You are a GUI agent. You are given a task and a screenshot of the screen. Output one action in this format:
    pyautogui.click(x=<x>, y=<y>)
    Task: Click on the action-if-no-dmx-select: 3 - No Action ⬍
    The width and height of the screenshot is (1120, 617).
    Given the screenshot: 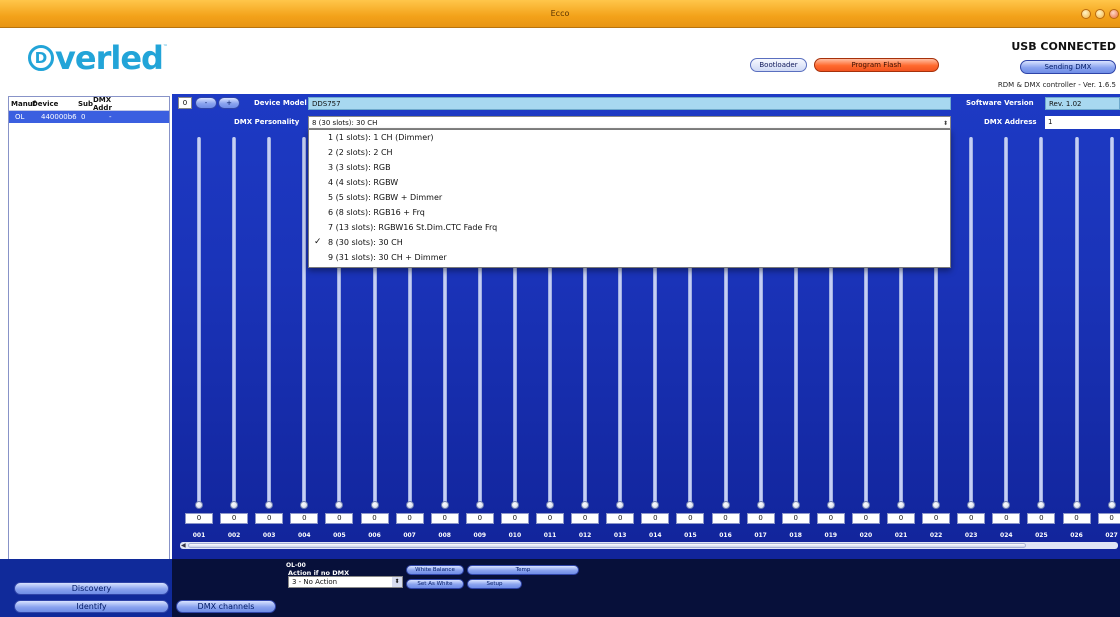 What is the action you would take?
    pyautogui.click(x=345, y=582)
    